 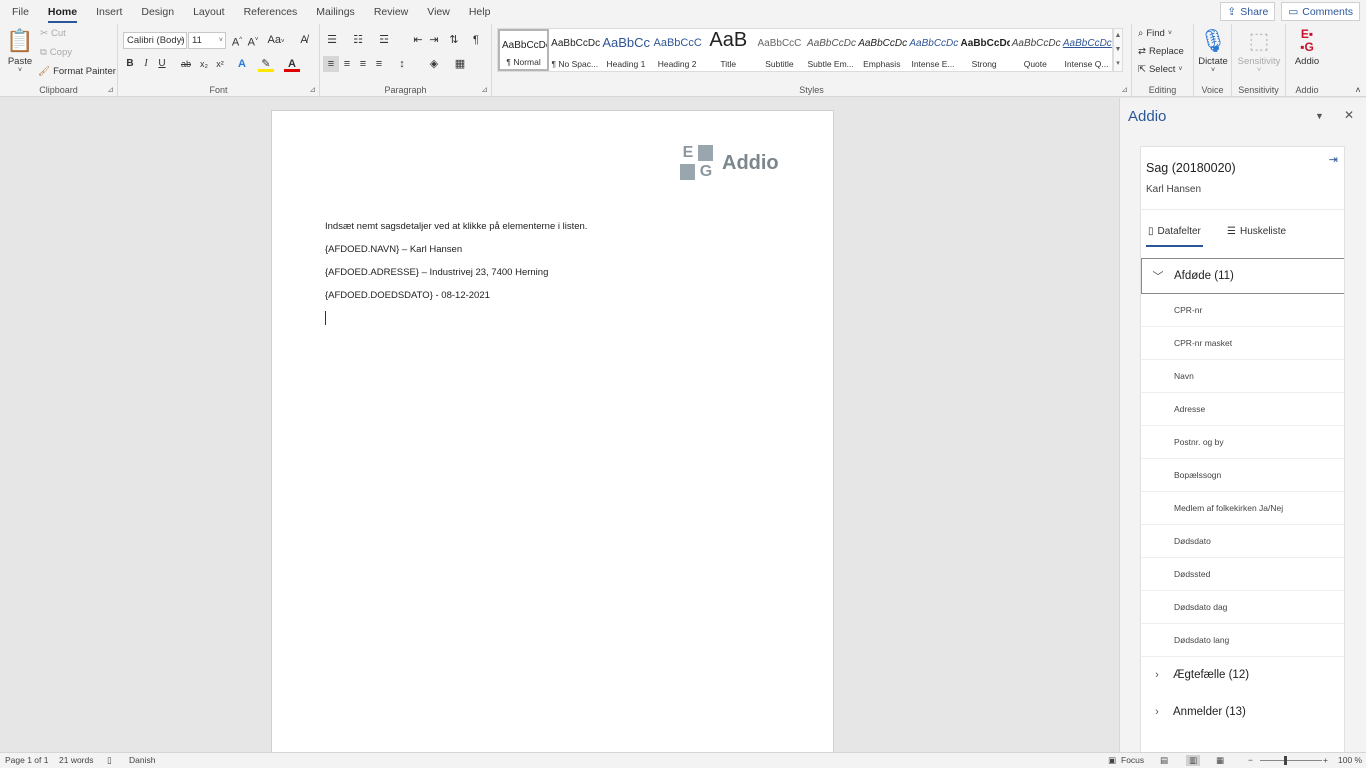 I want to click on section-aegtefaelle: › Ægtefælle (12), so click(x=1242, y=675).